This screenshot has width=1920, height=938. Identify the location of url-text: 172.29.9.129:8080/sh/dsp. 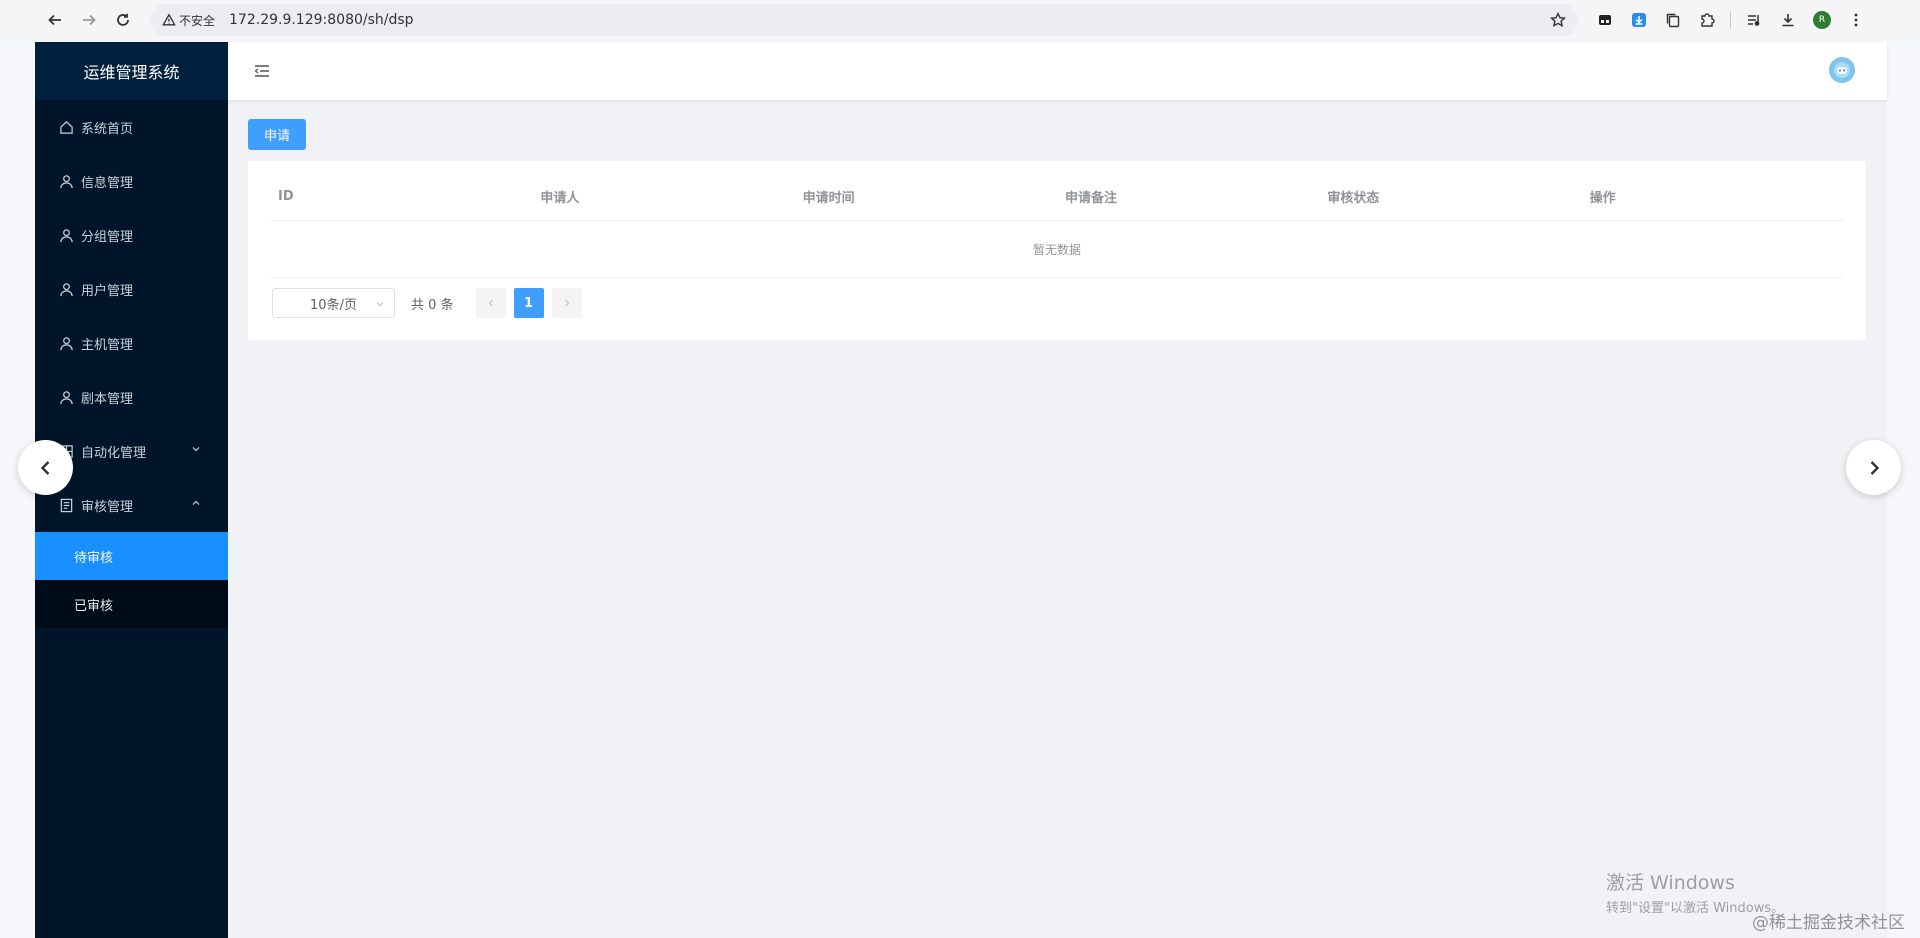
(321, 20).